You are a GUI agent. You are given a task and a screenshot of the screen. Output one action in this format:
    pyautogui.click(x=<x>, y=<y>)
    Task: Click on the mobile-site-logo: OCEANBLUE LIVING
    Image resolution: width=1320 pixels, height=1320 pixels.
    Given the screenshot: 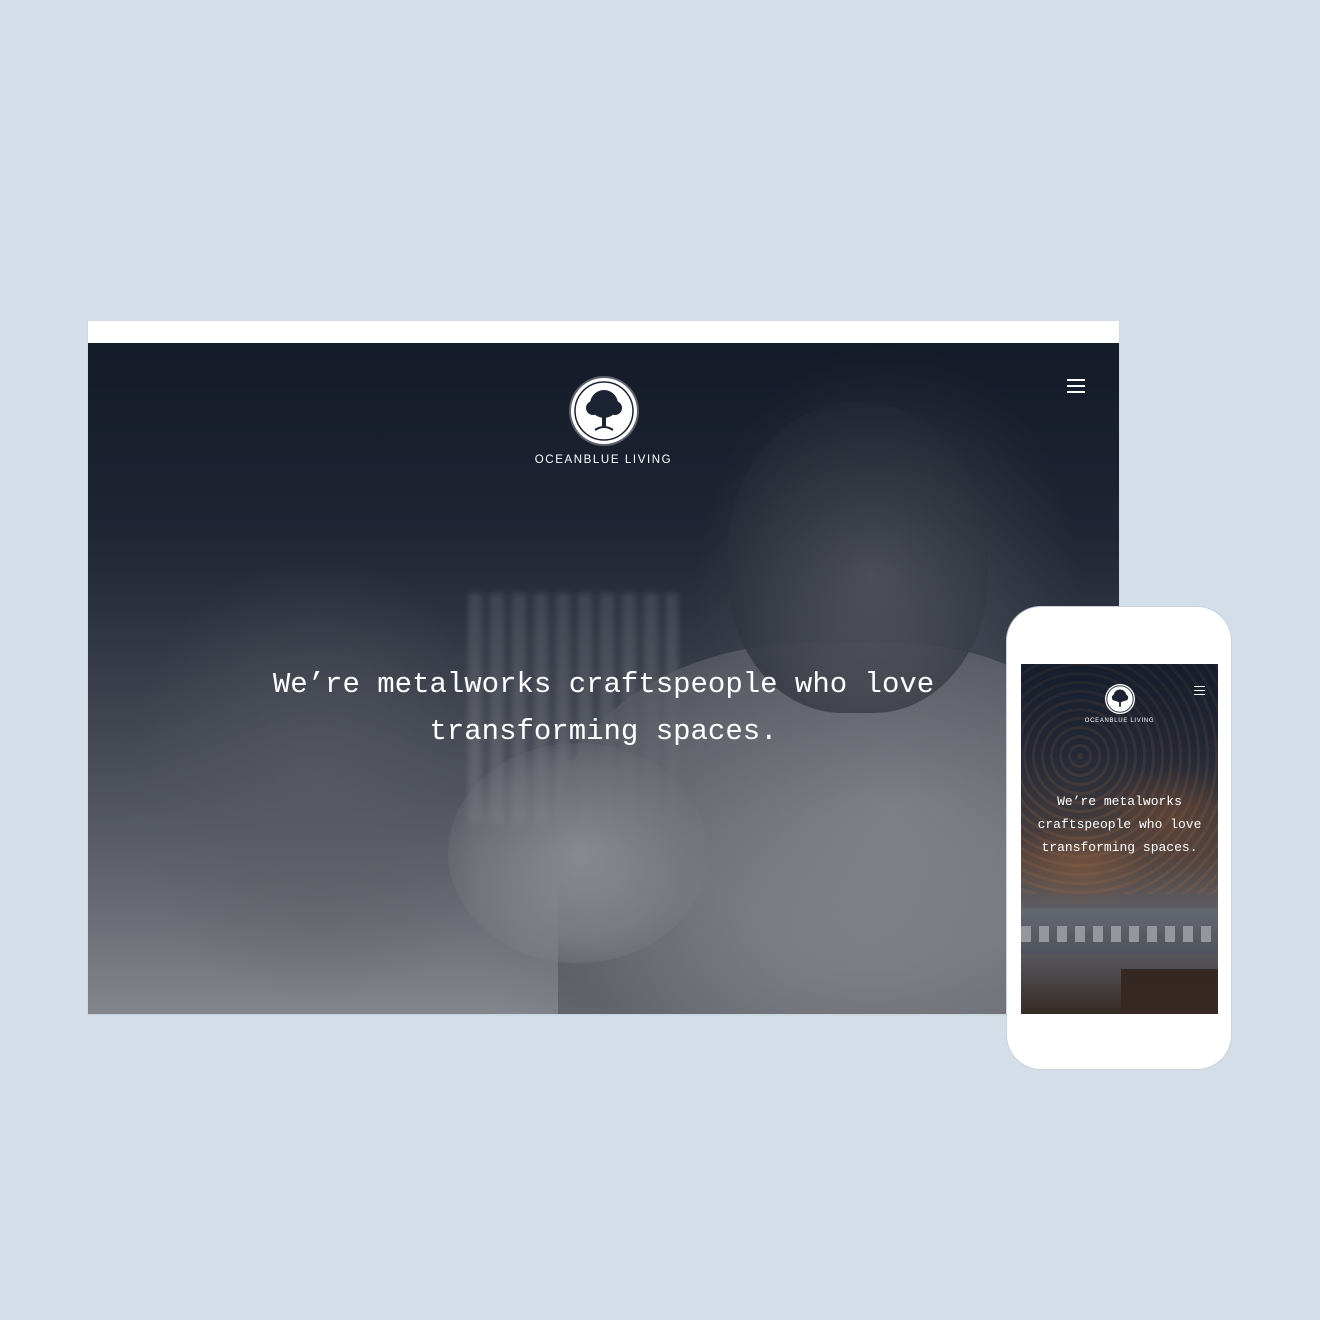 What is the action you would take?
    pyautogui.click(x=1119, y=704)
    